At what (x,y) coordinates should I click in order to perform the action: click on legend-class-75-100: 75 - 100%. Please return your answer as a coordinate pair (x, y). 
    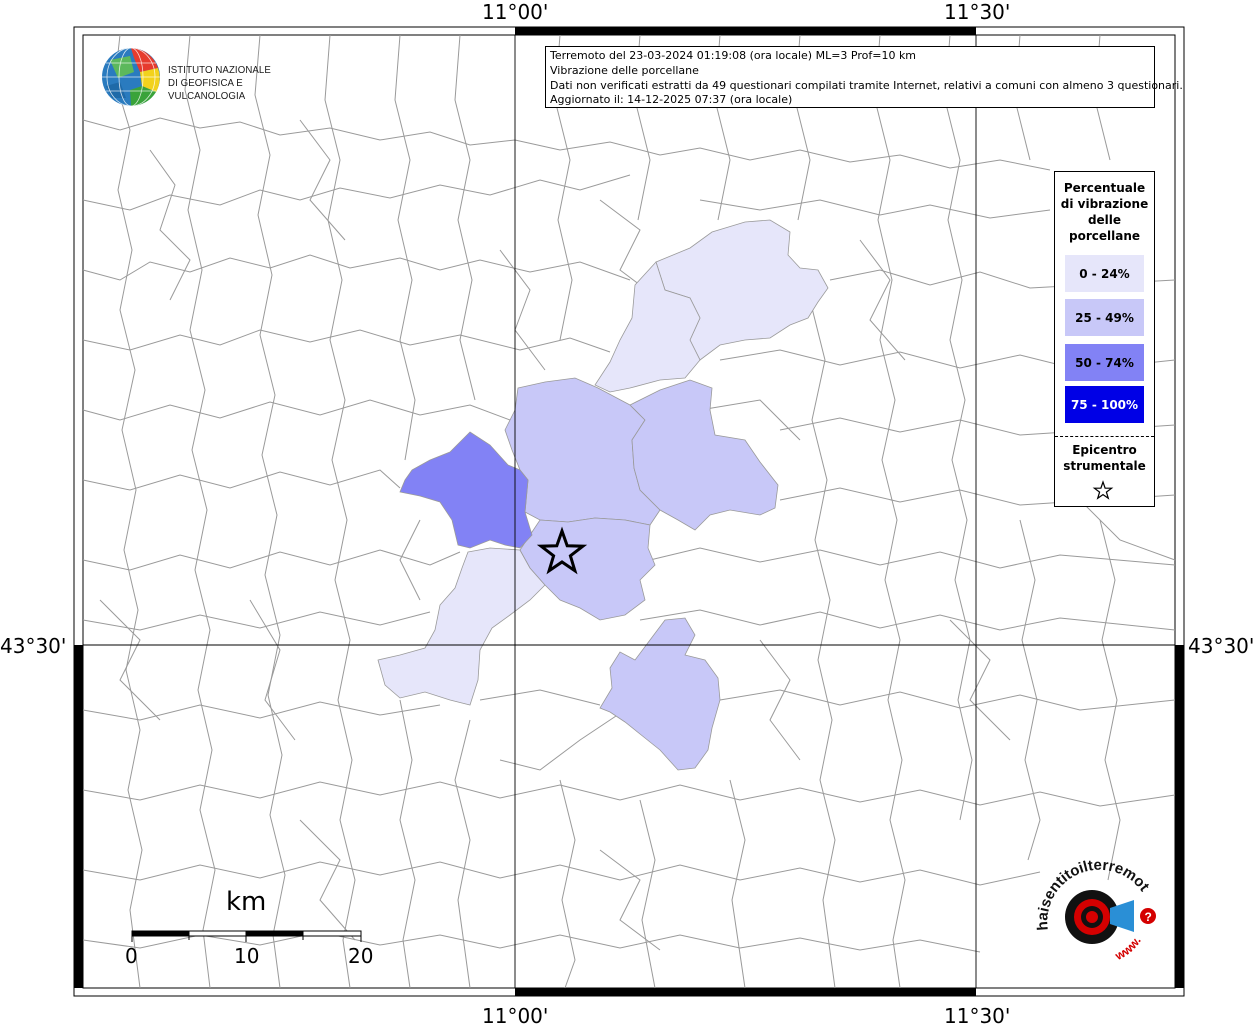
    Looking at the image, I should click on (1104, 404).